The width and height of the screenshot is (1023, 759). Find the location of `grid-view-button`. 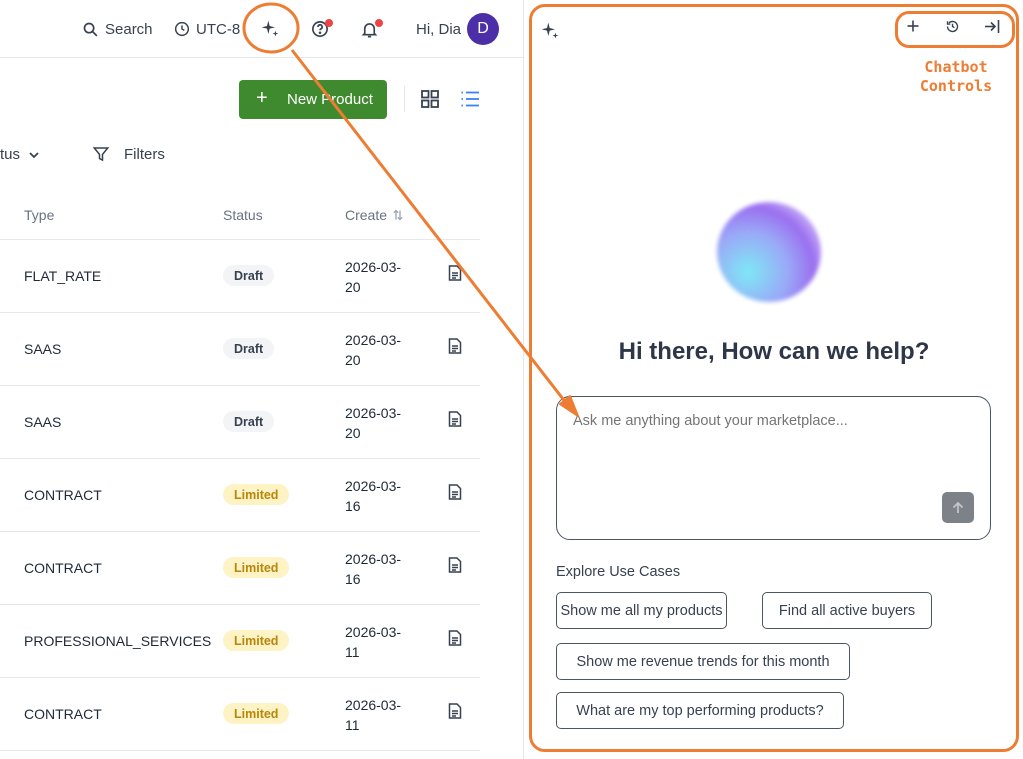

grid-view-button is located at coordinates (430, 101).